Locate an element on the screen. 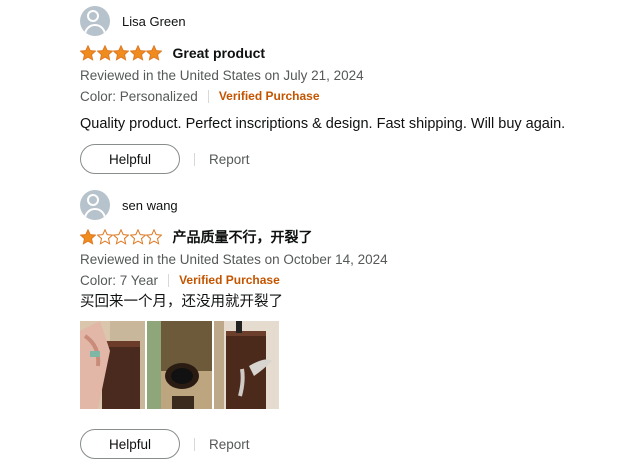 The image size is (640, 466). review-body: 买回来一个月，还没用就开裂了 is located at coordinates (181, 302).